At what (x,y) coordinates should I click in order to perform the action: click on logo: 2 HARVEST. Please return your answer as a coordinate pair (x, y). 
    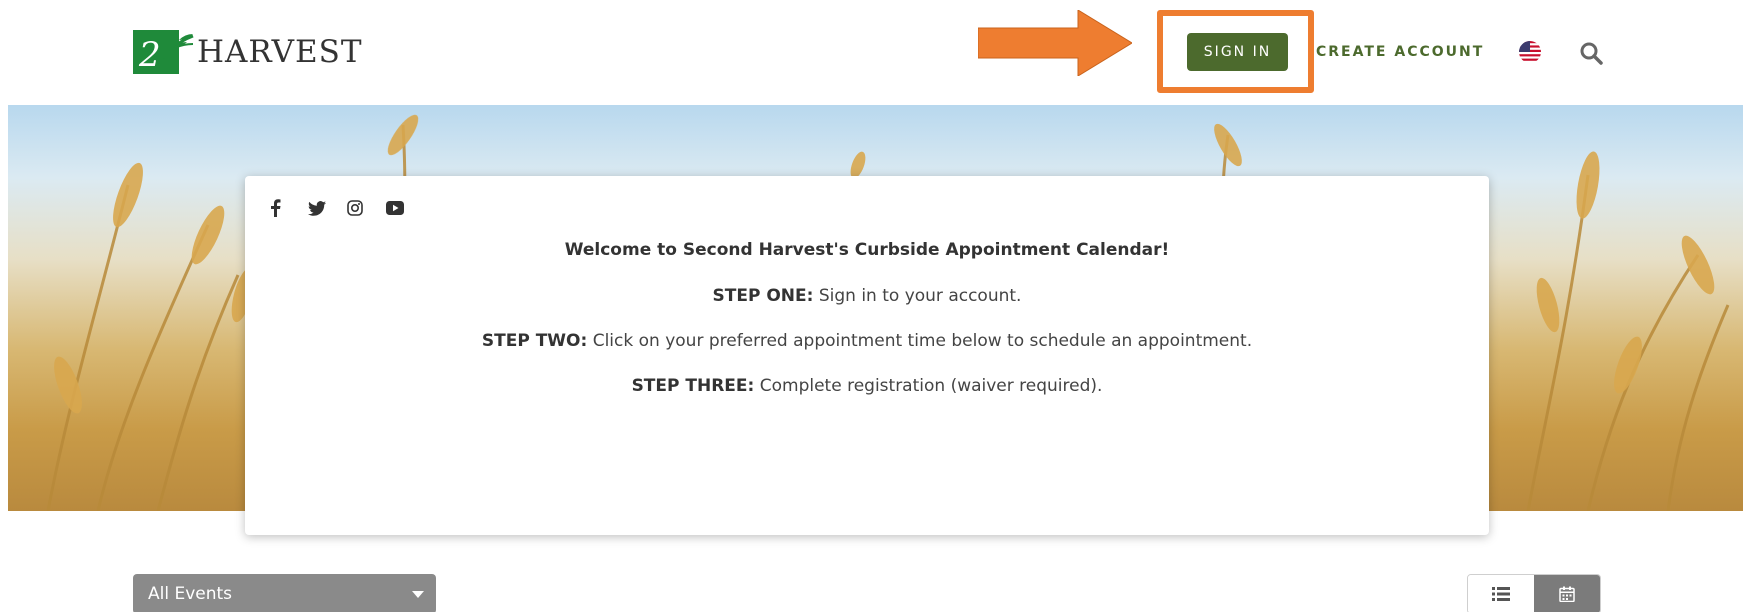
    Looking at the image, I should click on (248, 52).